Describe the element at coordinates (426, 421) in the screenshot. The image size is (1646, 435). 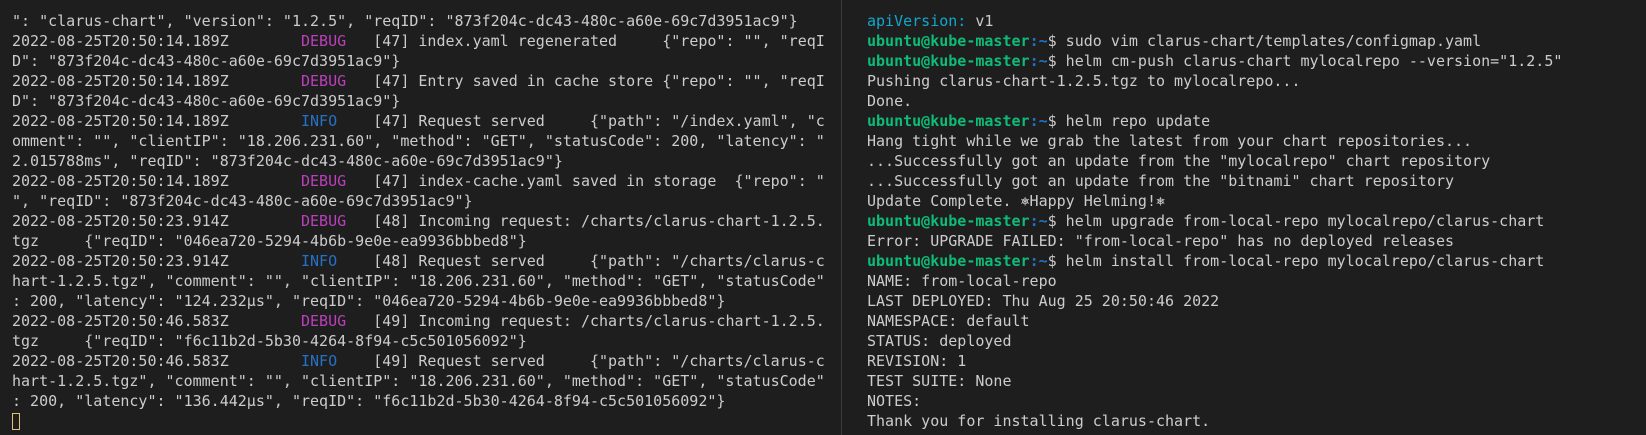
I see `cursor-line` at that location.